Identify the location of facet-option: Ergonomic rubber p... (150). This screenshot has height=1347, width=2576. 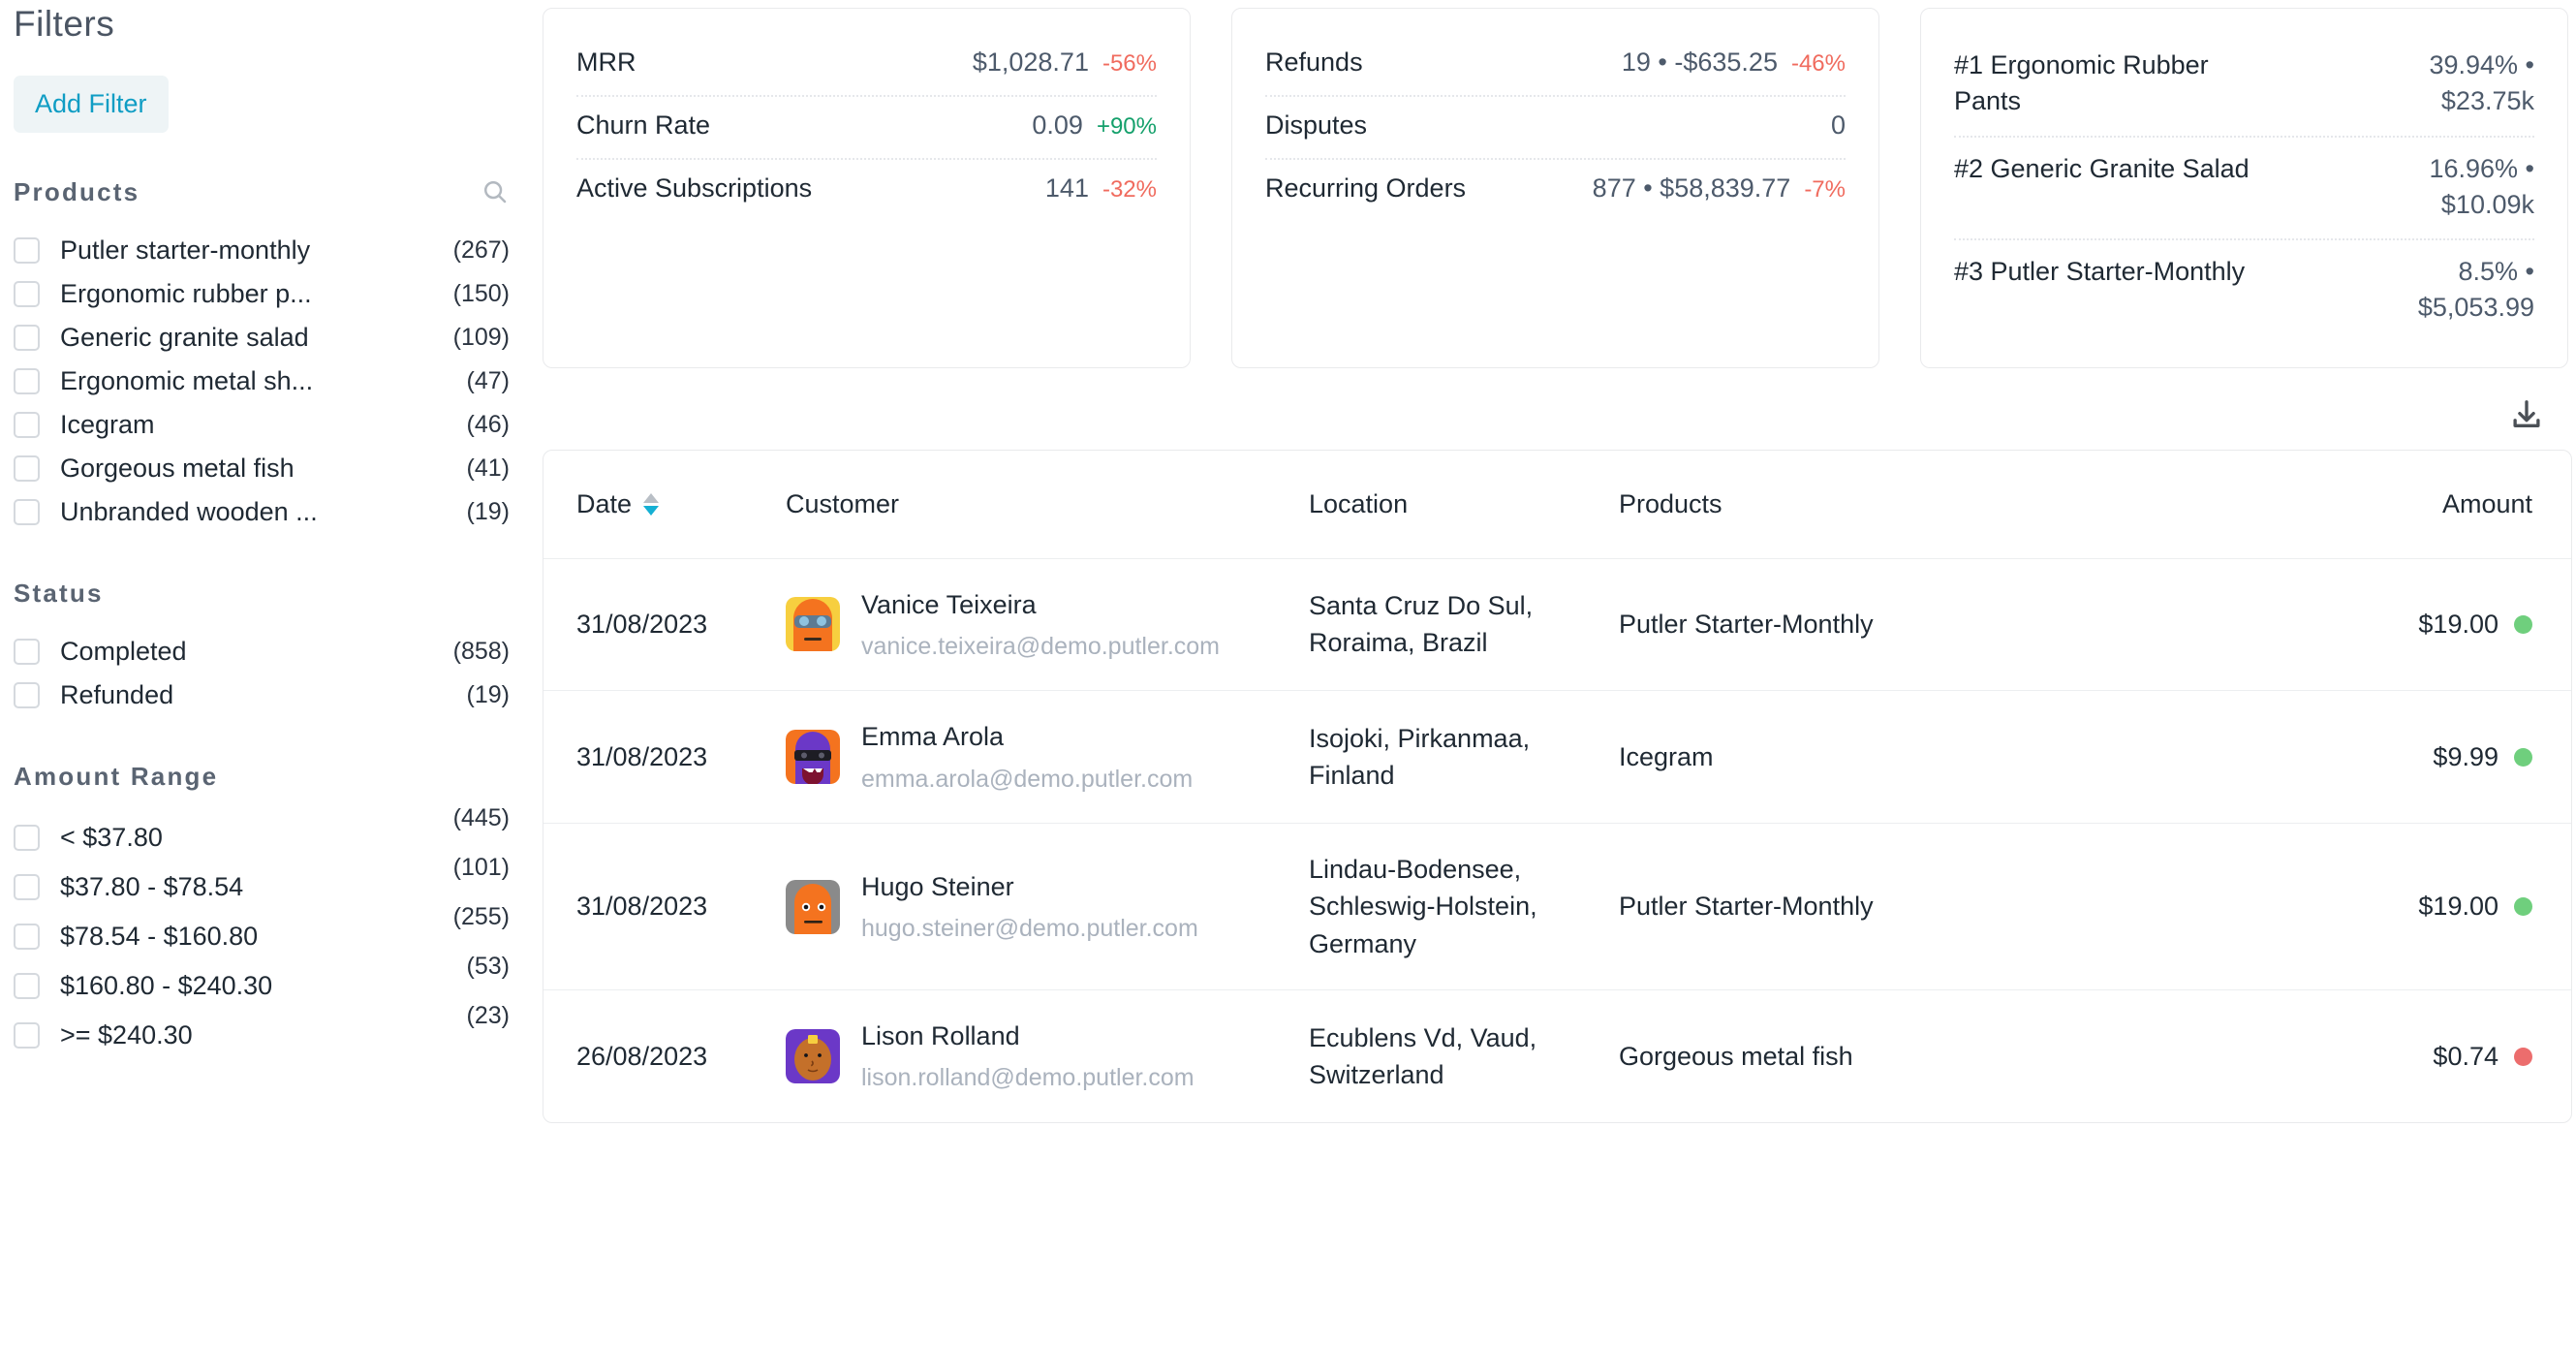
(262, 294).